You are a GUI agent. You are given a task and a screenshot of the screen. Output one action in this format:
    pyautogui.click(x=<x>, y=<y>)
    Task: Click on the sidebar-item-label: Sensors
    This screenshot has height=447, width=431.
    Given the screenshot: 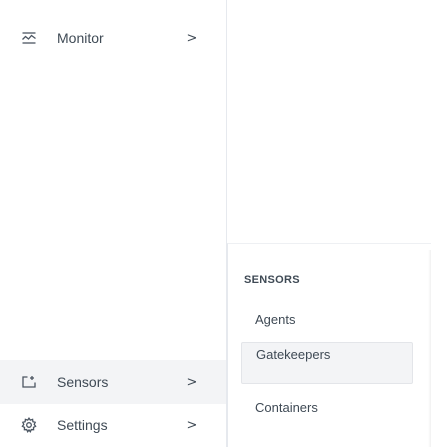 What is the action you would take?
    pyautogui.click(x=83, y=382)
    